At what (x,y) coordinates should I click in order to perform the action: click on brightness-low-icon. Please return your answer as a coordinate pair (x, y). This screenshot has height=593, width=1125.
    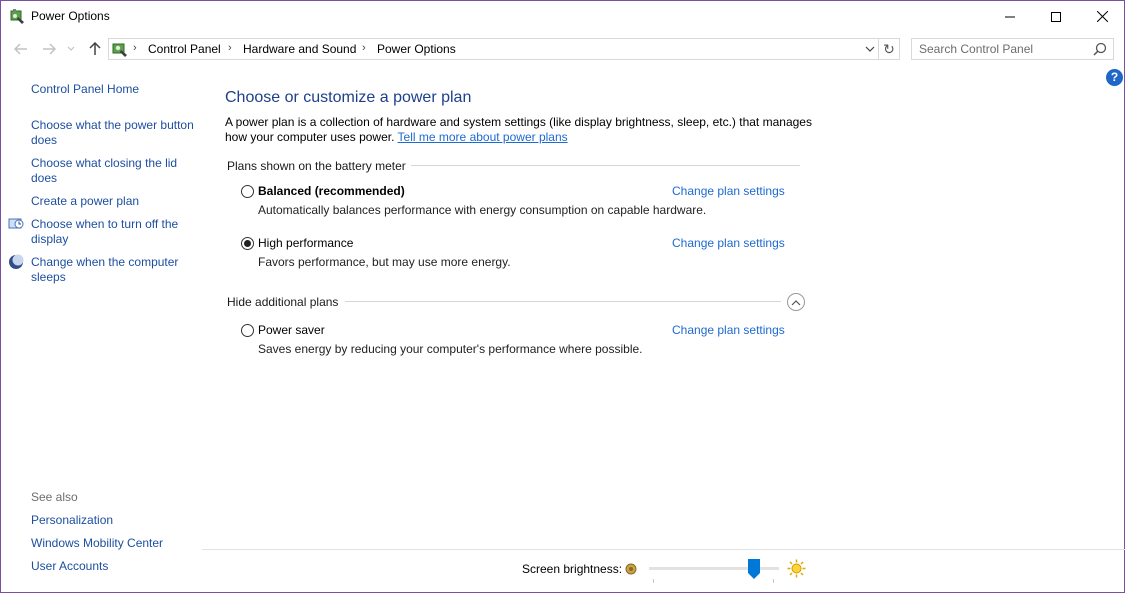
    Looking at the image, I should click on (631, 569).